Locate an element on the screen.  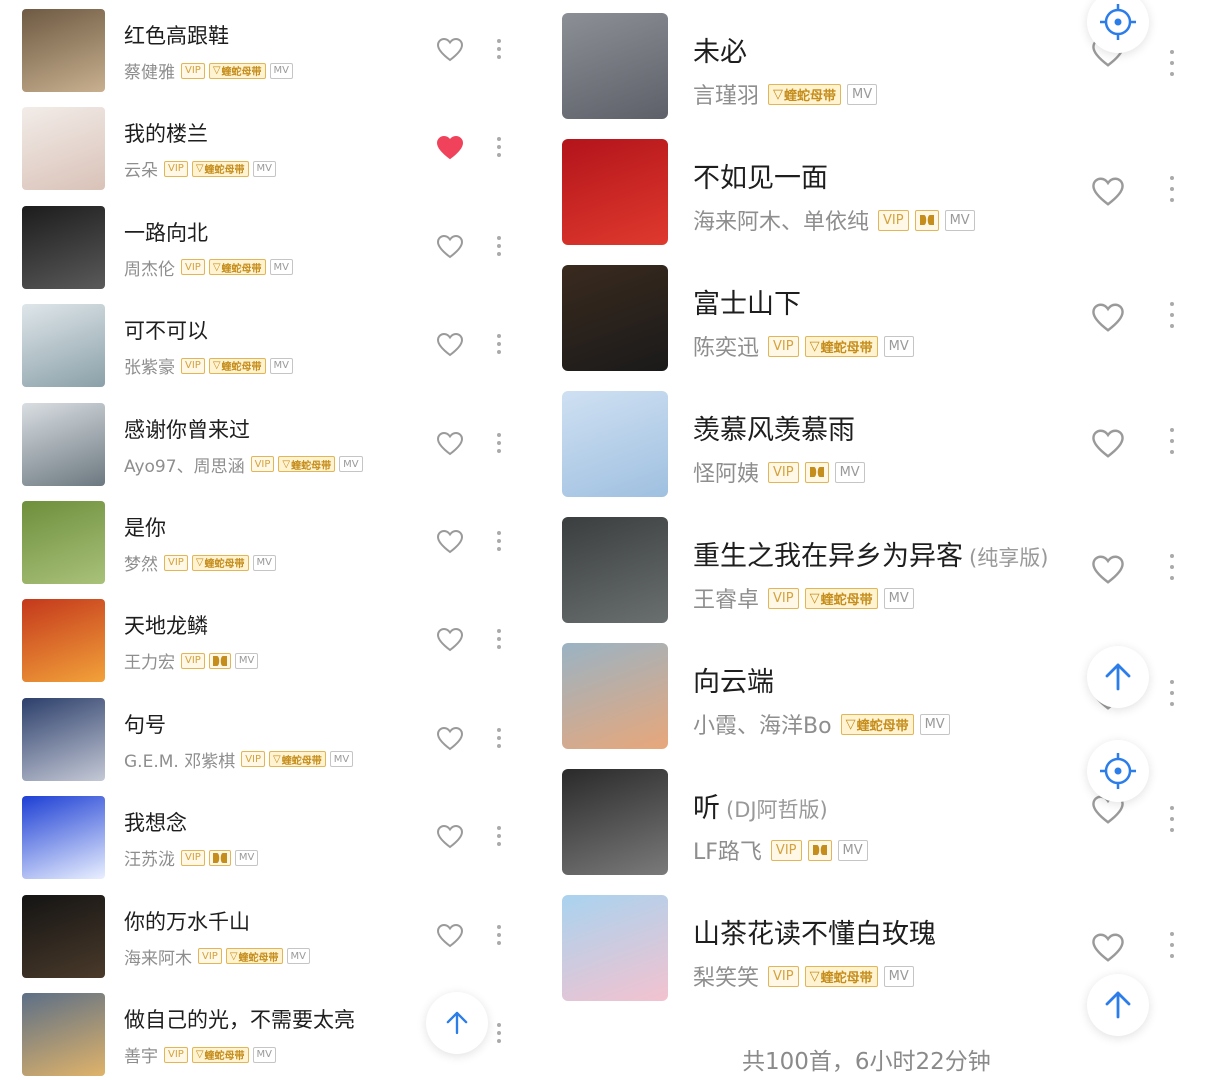
song-title: 可不可以 is located at coordinates (166, 330).